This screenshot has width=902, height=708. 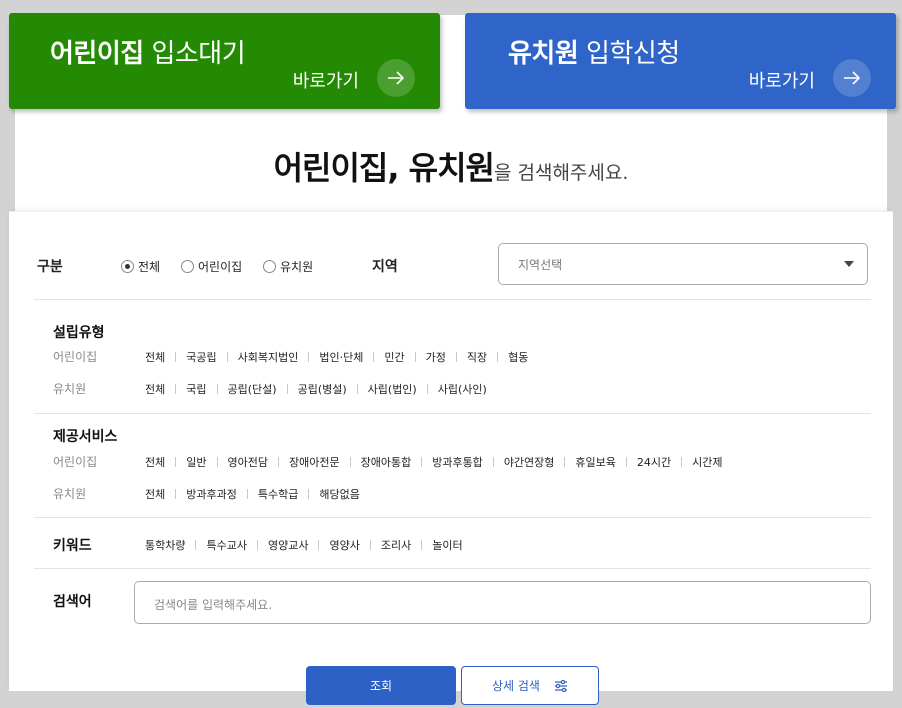 What do you see at coordinates (457, 462) in the screenshot?
I see `filter-chip: 방과후통합` at bounding box center [457, 462].